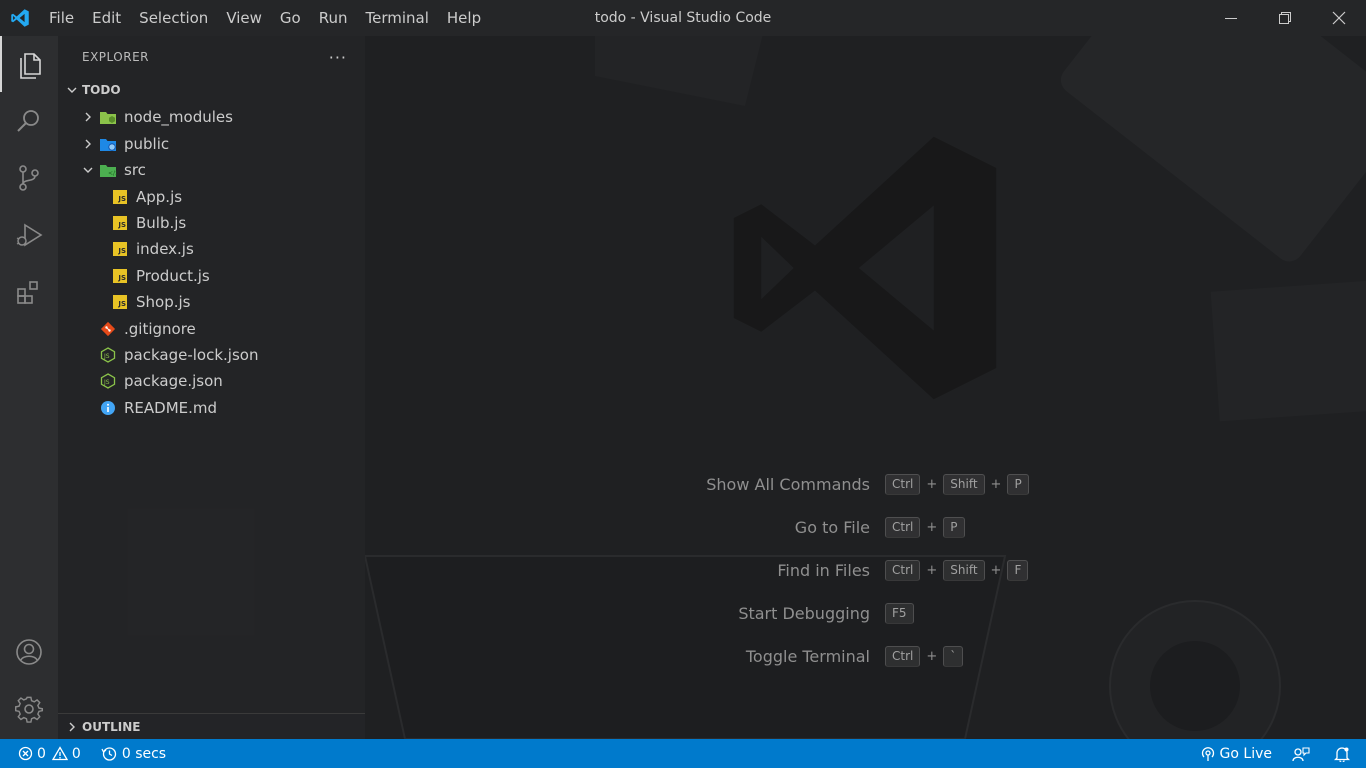  What do you see at coordinates (211, 249) in the screenshot?
I see `tree-item-index-js: JS index.js` at bounding box center [211, 249].